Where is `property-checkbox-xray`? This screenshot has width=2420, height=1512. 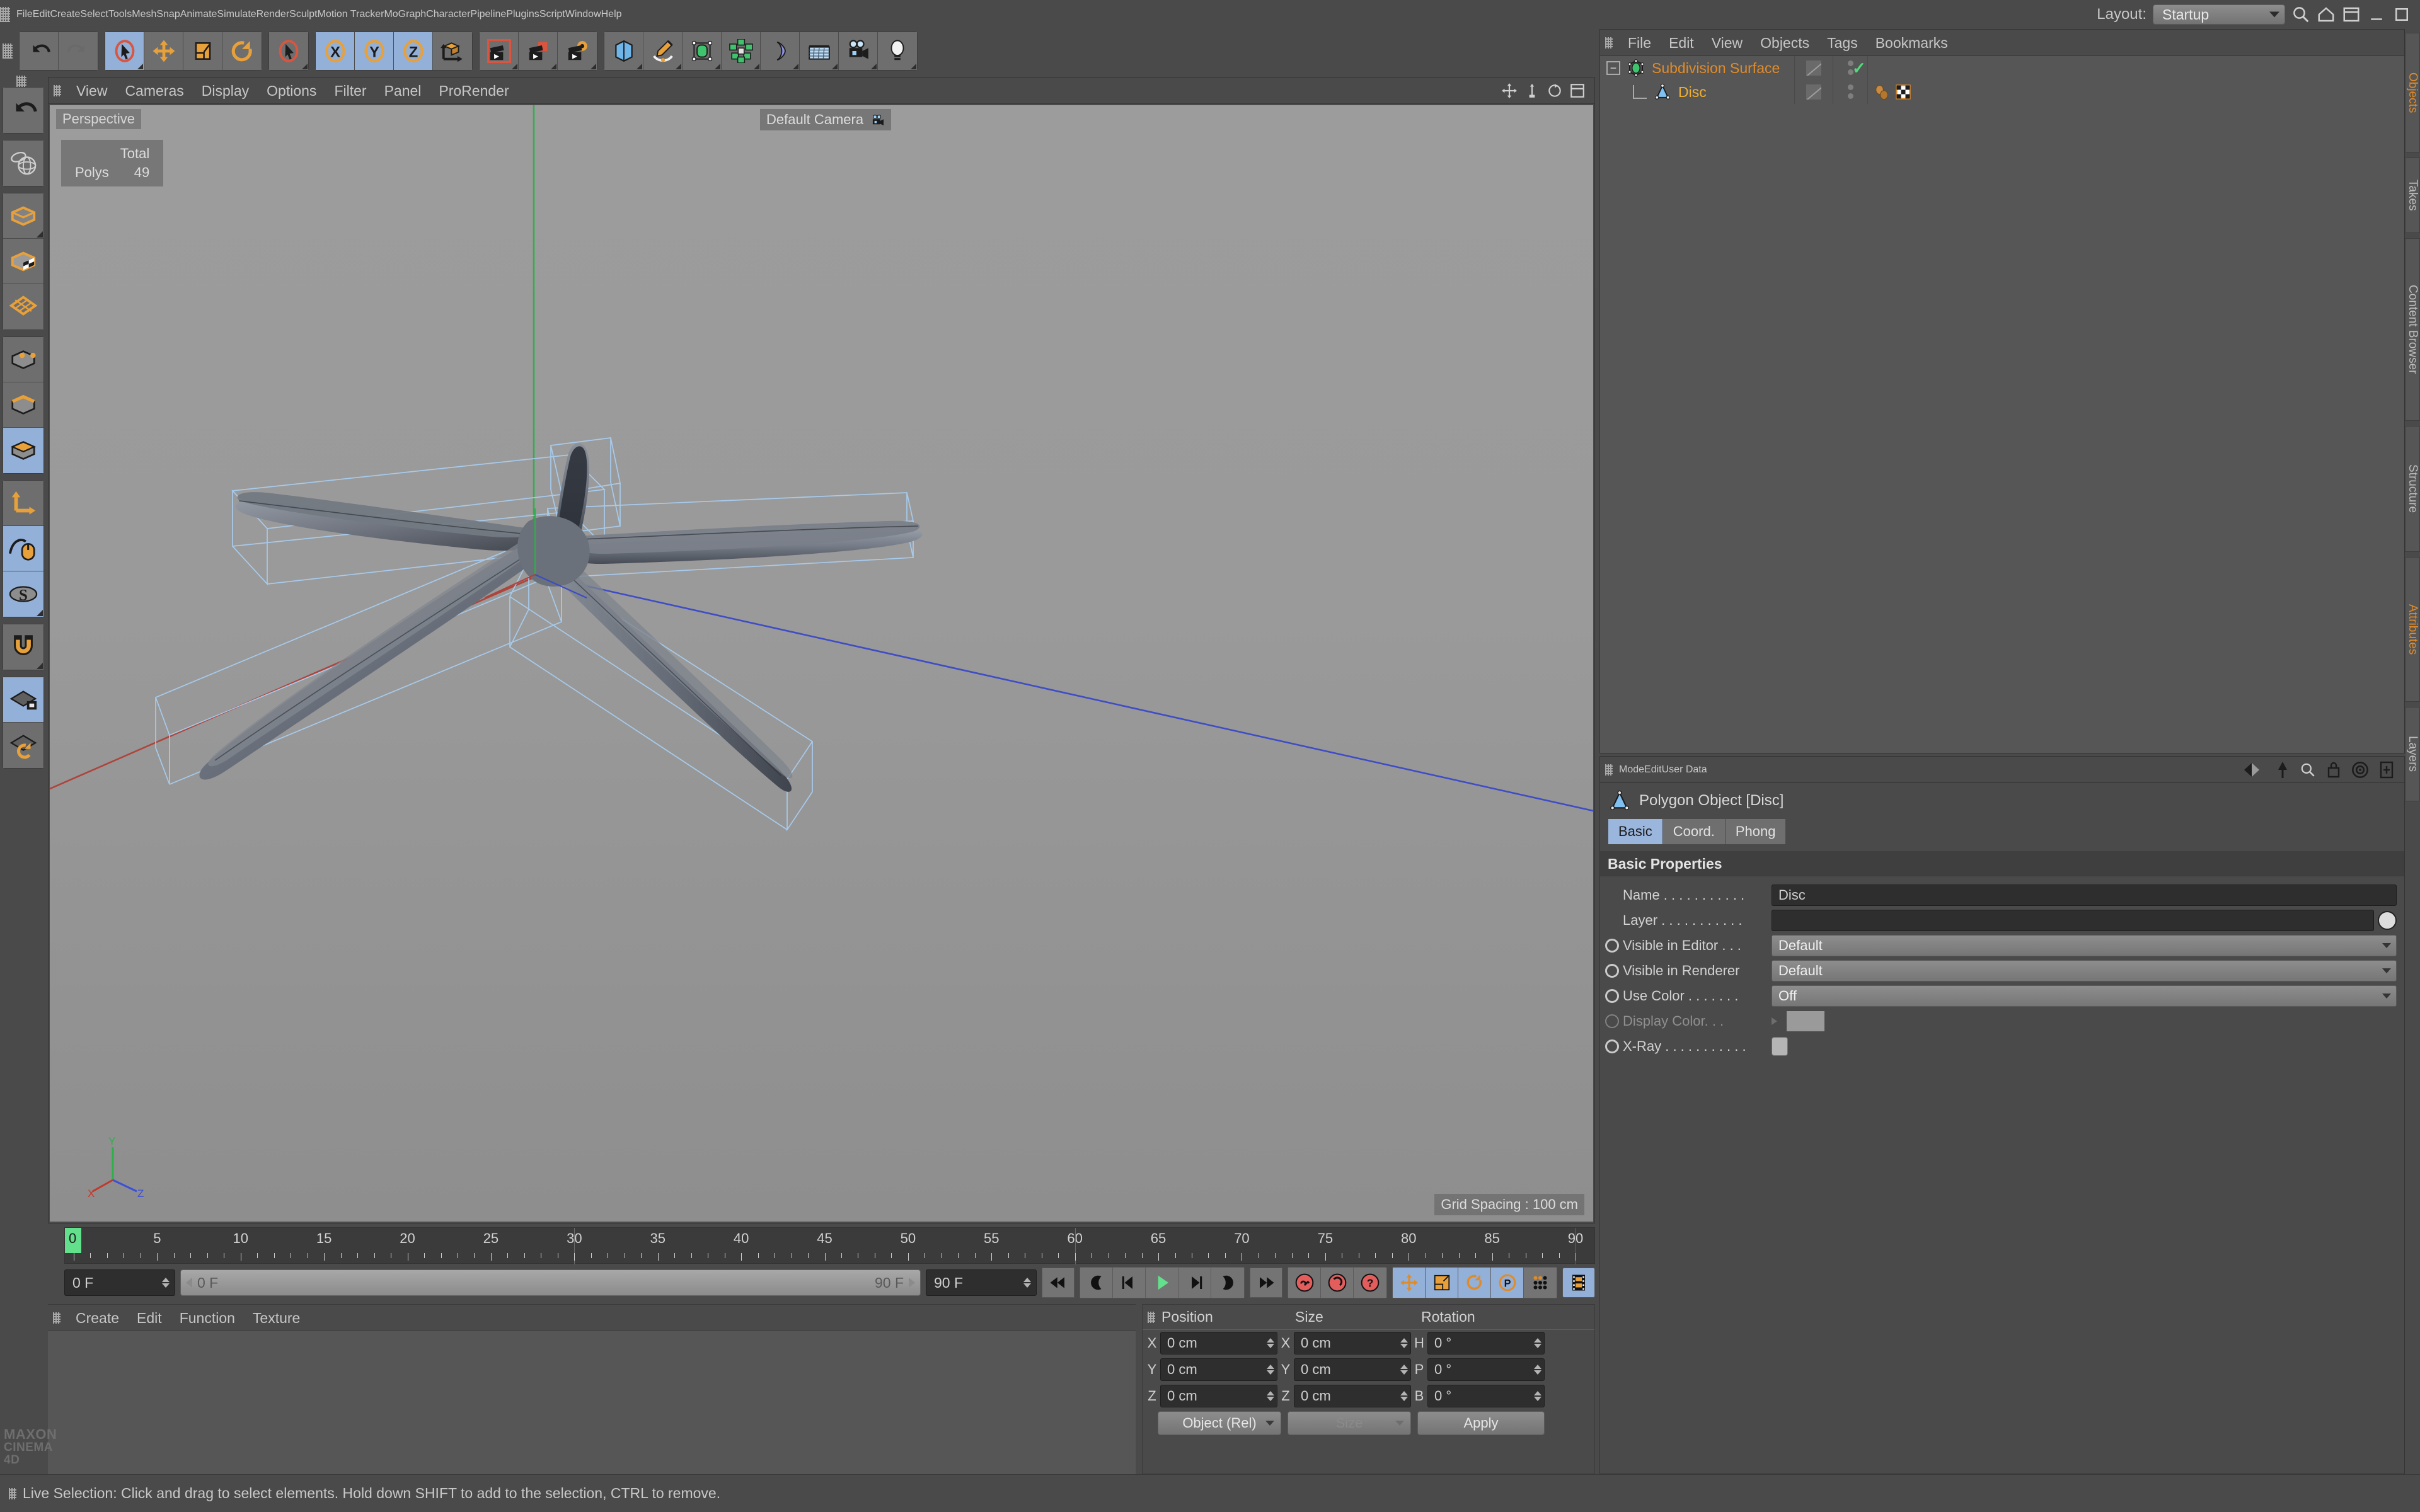
property-checkbox-xray is located at coordinates (1780, 1046).